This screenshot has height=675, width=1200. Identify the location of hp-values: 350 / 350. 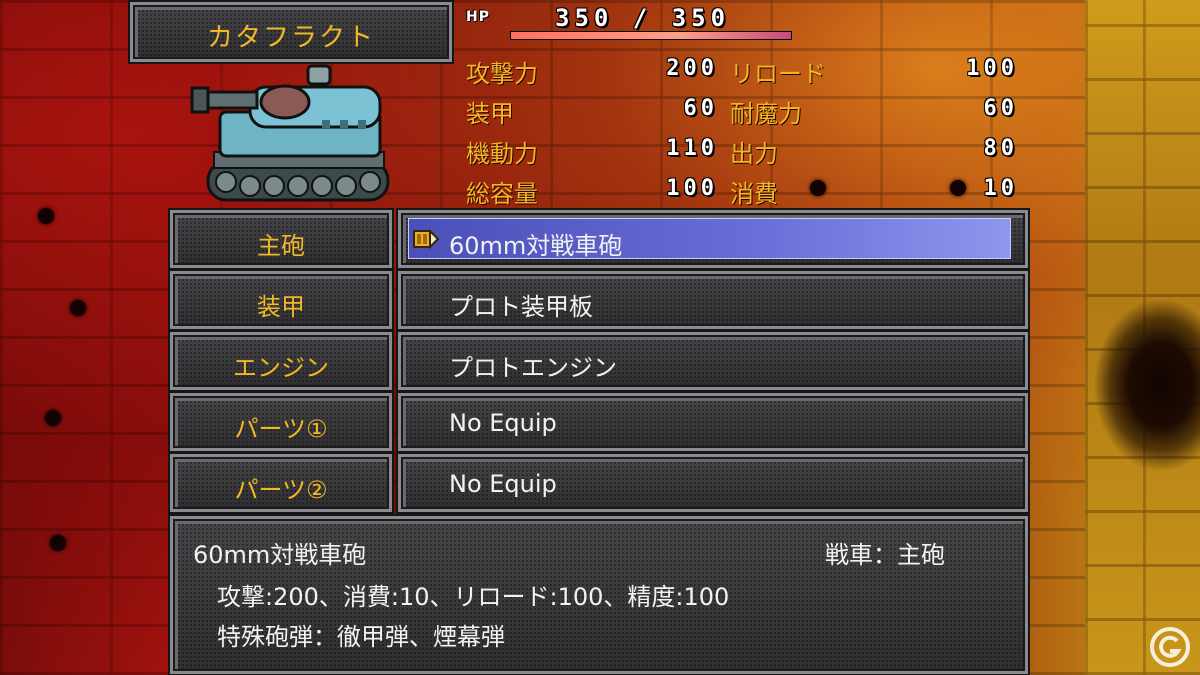
(643, 18).